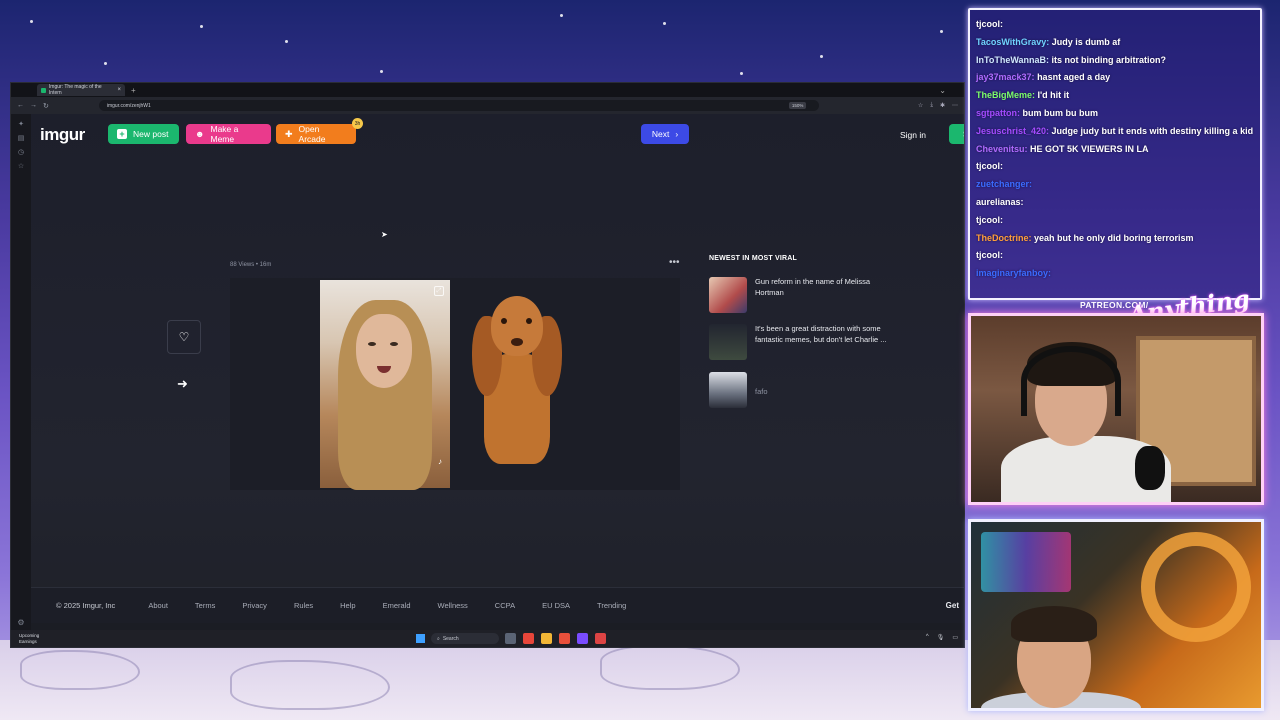 This screenshot has width=1280, height=720. Describe the element at coordinates (1007, 77) in the screenshot. I see `chat-username: jay37mack37:` at that location.